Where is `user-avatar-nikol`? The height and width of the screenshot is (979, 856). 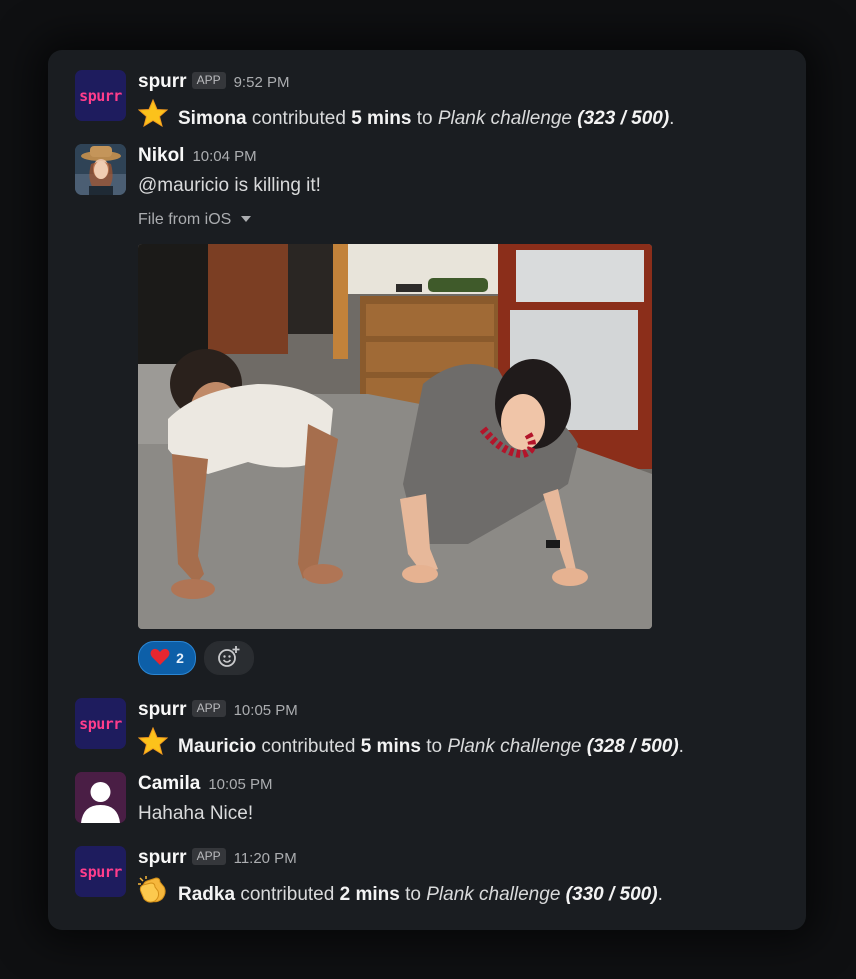 user-avatar-nikol is located at coordinates (100, 169).